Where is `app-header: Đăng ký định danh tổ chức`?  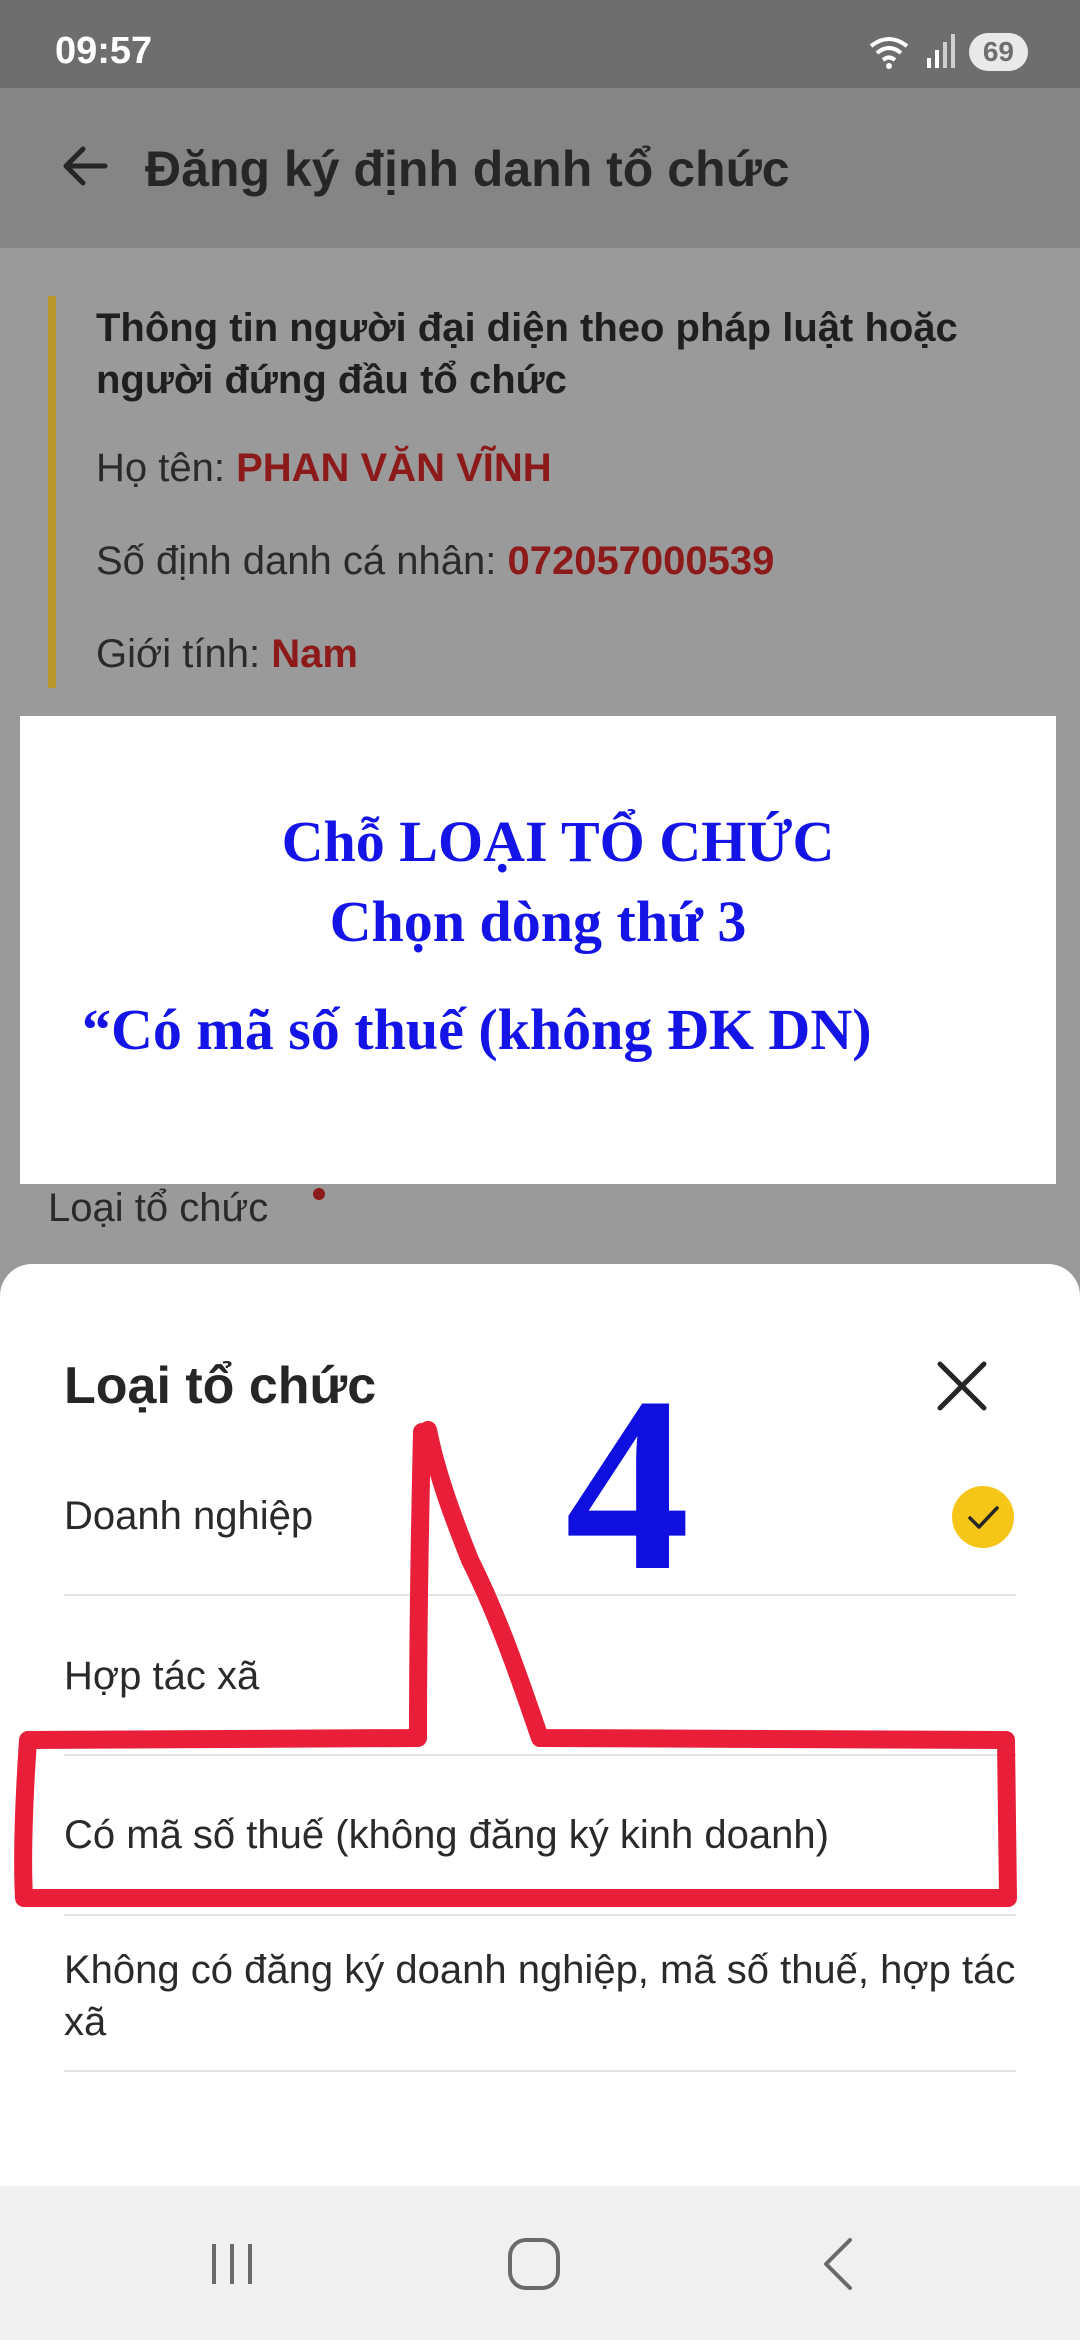
app-header: Đăng ký định danh tổ chức is located at coordinates (540, 168).